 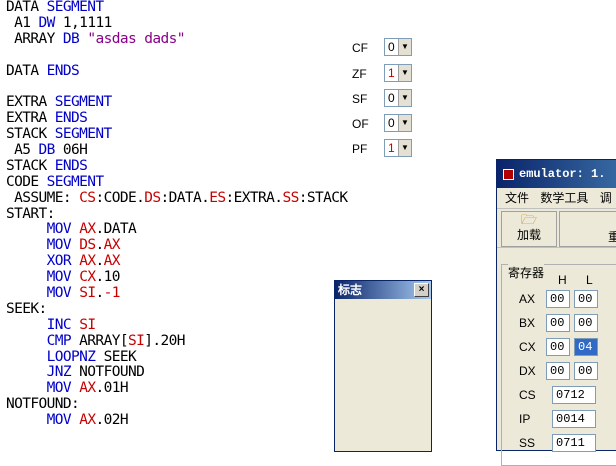 What do you see at coordinates (527, 395) in the screenshot?
I see `register-cs-label: CS` at bounding box center [527, 395].